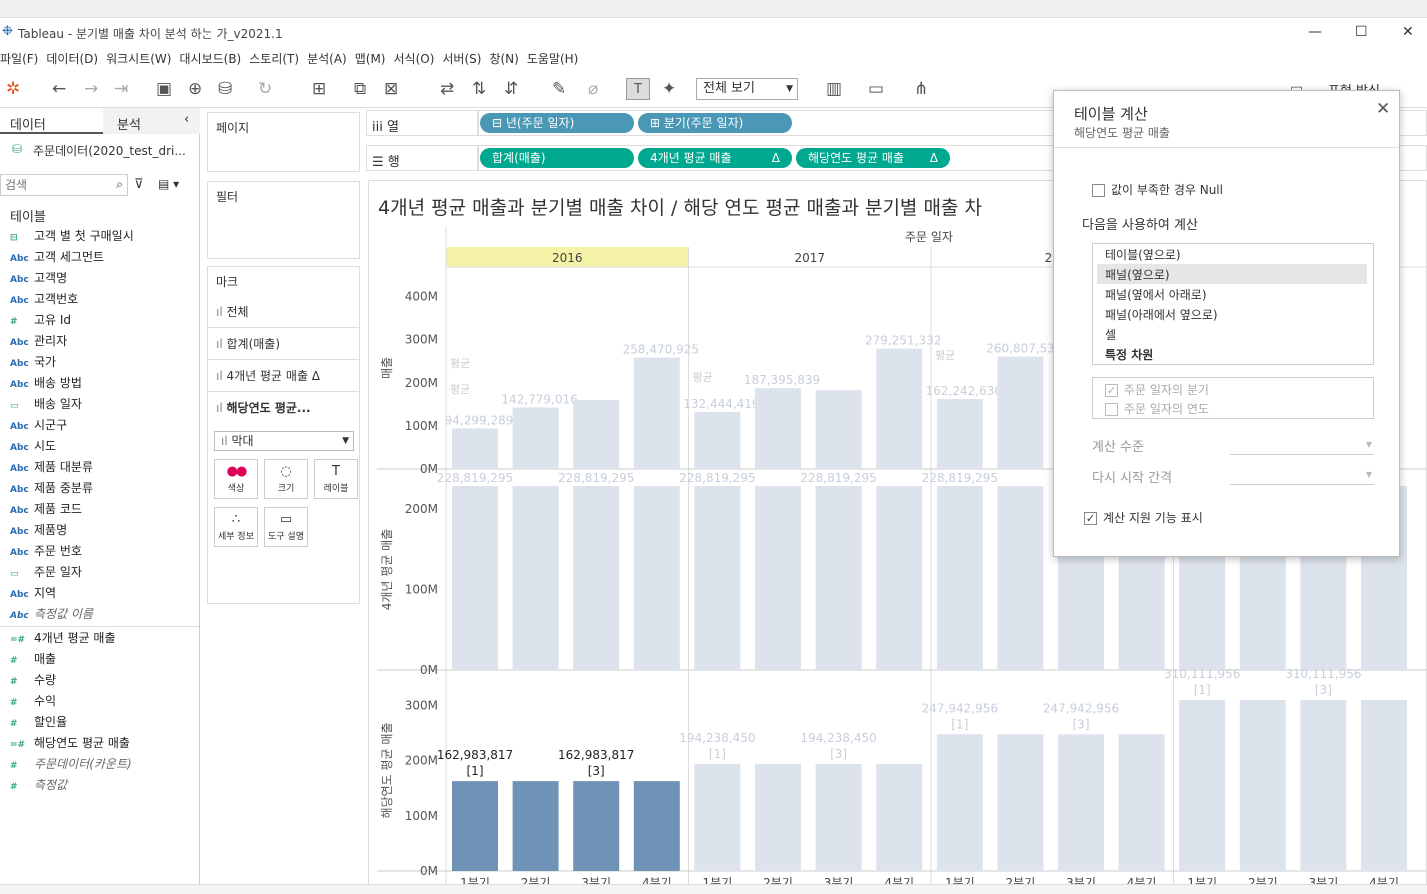 This screenshot has width=1427, height=894. What do you see at coordinates (283, 220) in the screenshot?
I see `filters-card: 필터` at bounding box center [283, 220].